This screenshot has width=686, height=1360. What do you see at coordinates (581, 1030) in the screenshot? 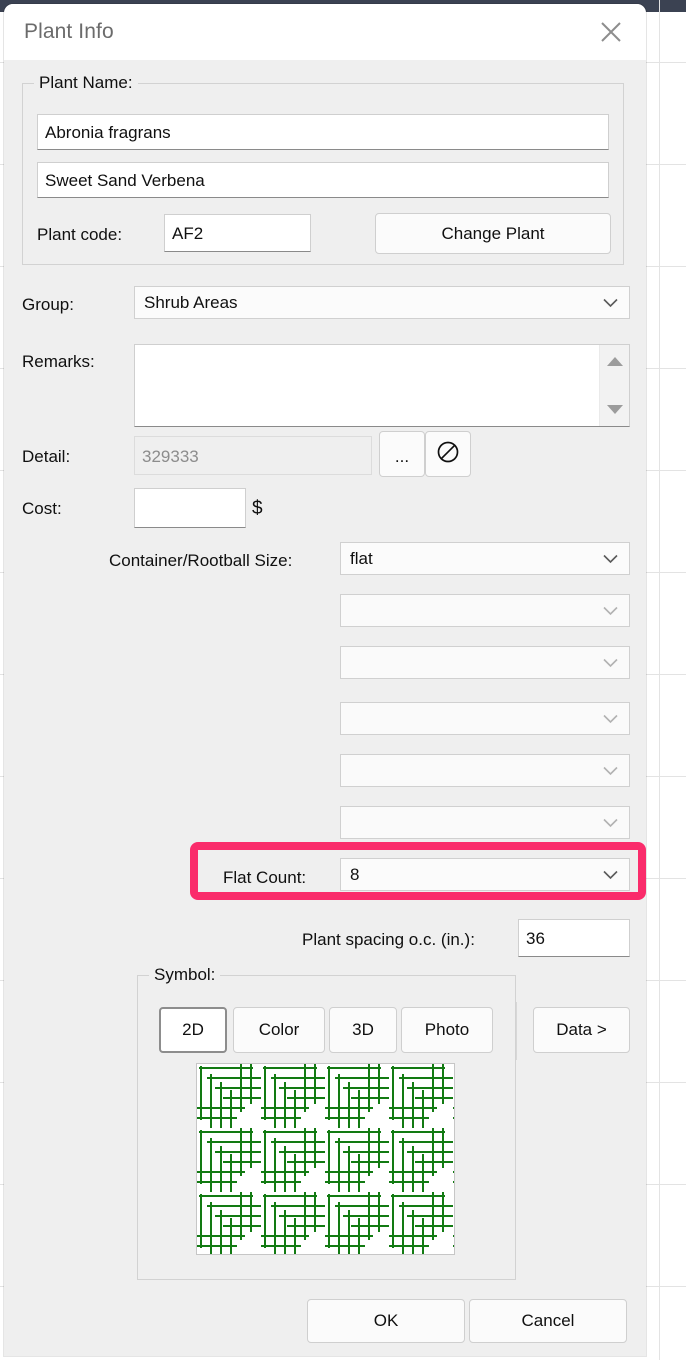
I see `symbol-data-button: Data >` at bounding box center [581, 1030].